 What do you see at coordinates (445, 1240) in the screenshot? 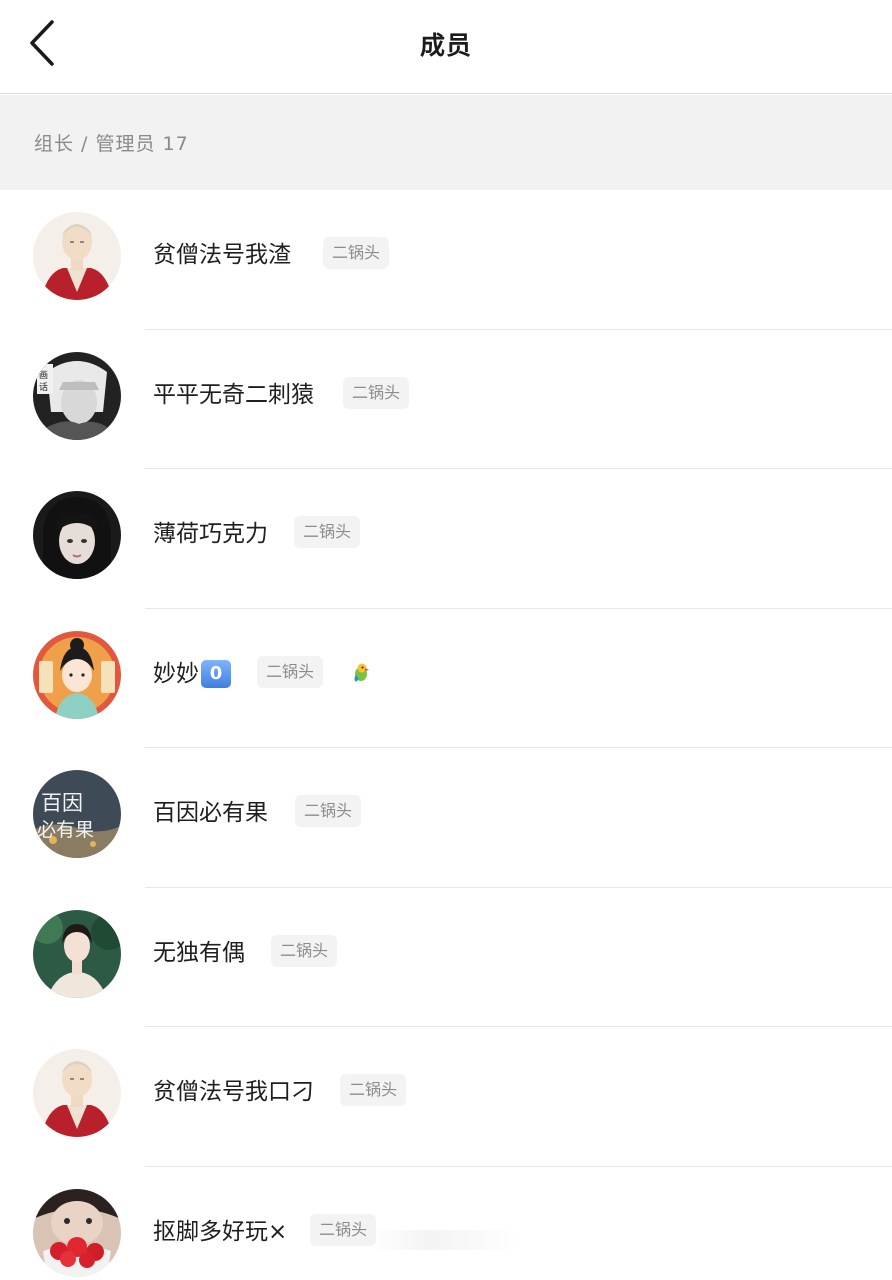
I see `watermark-fade` at bounding box center [445, 1240].